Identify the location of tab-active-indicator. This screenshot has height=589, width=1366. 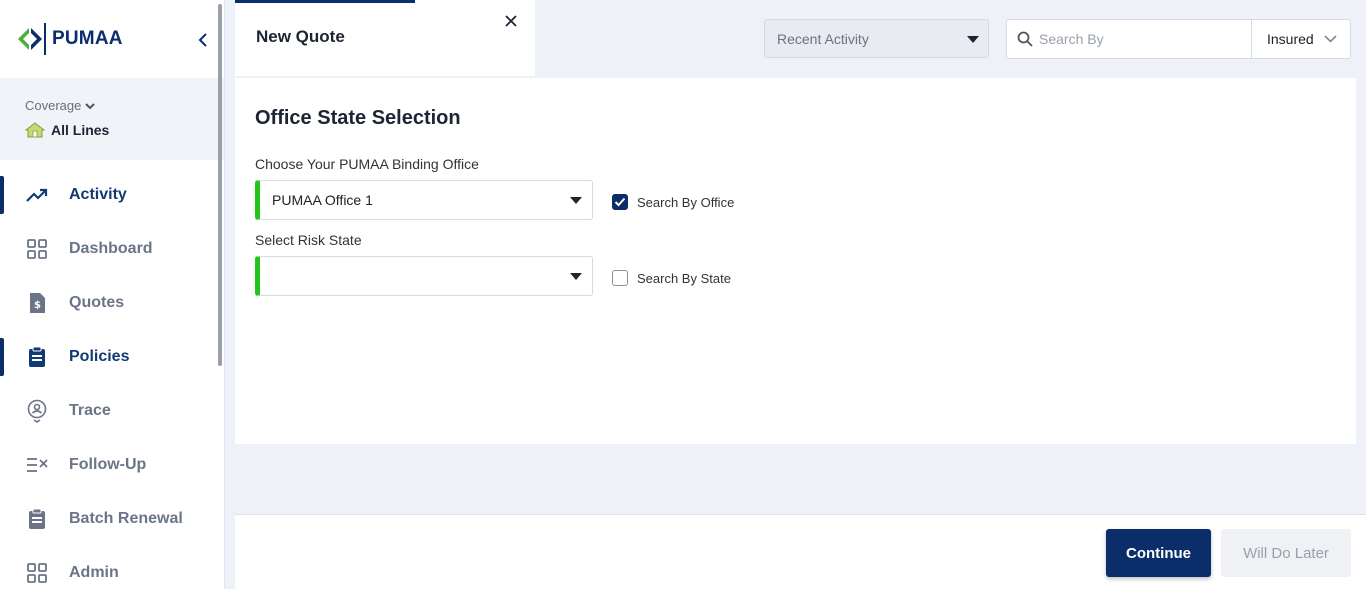
(325, 1).